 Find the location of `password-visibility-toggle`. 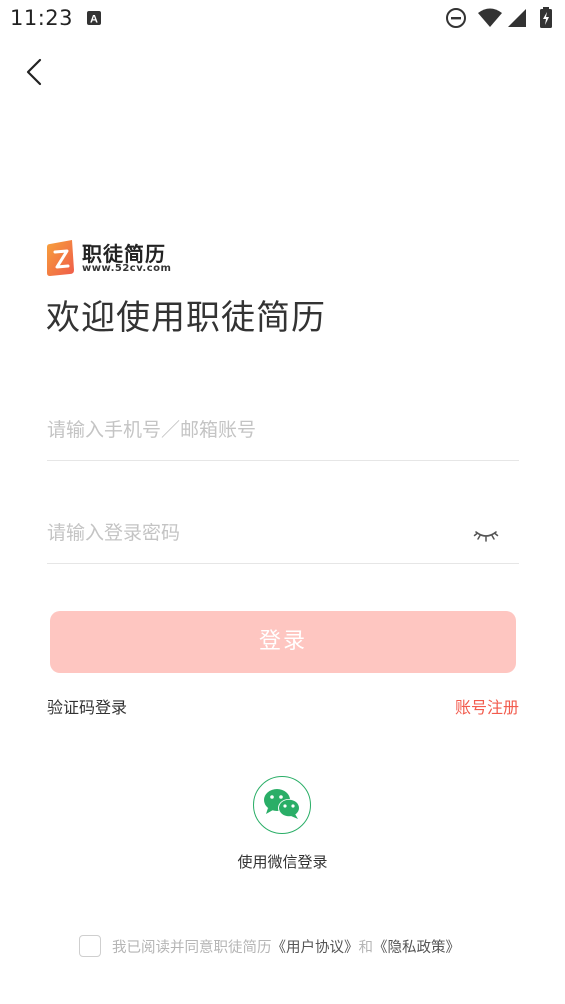

password-visibility-toggle is located at coordinates (486, 535).